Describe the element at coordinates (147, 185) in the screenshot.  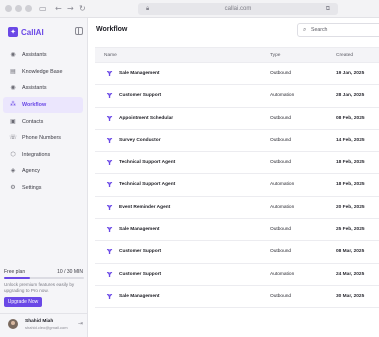
I see `workflow-name: Technical Support Agent` at that location.